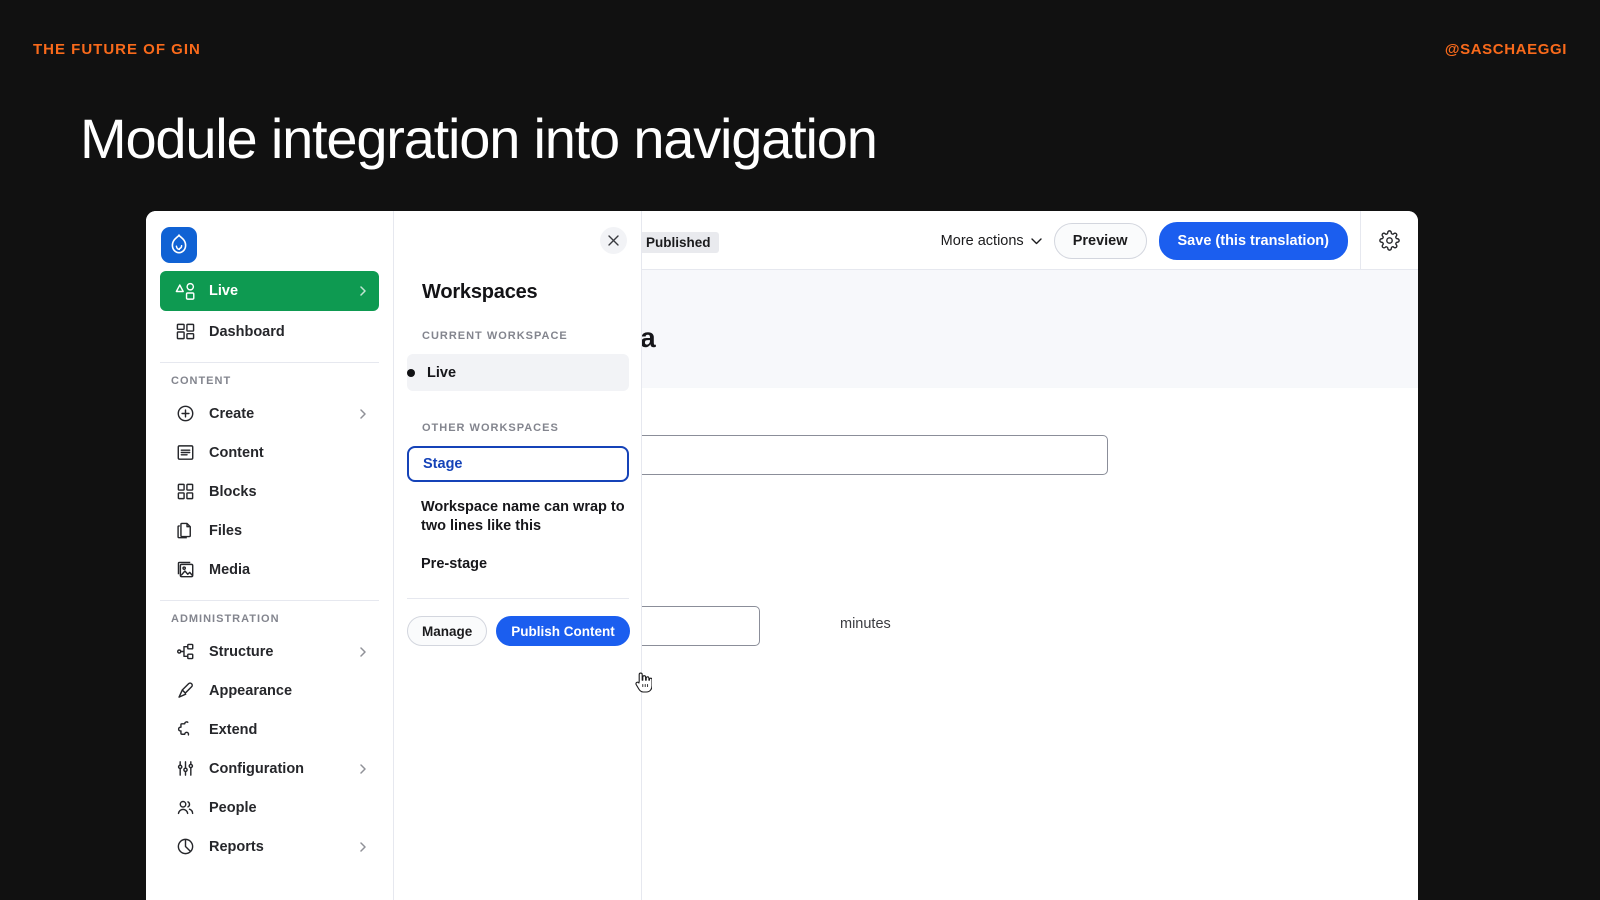  Describe the element at coordinates (269, 846) in the screenshot. I see `sidebar-item-reports: Reports` at that location.